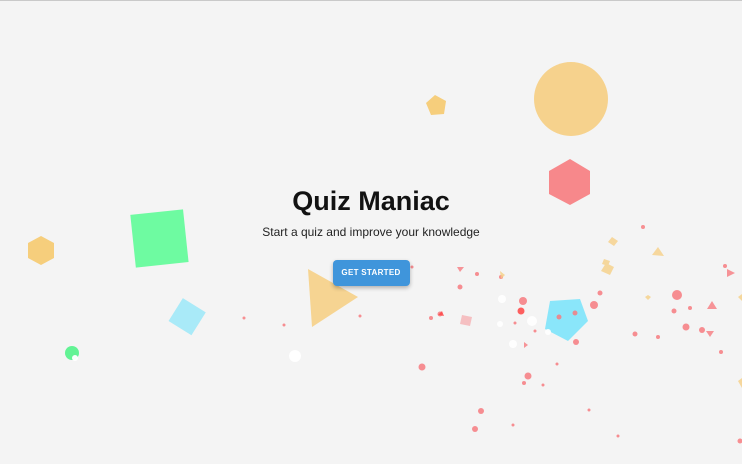  I want to click on confetti-circle-large, so click(571, 99).